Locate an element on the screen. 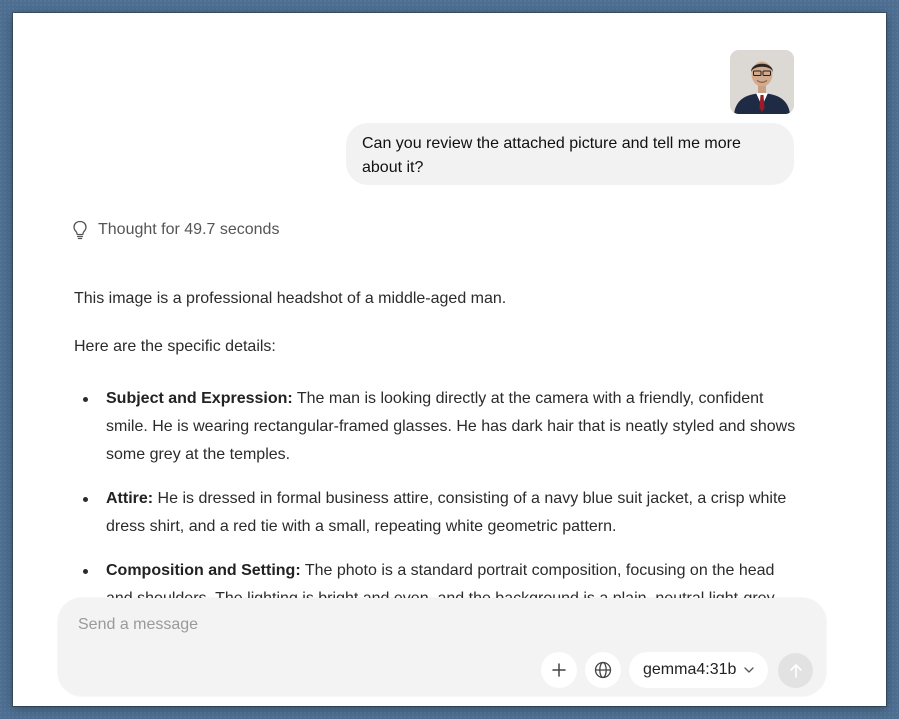  model-name: gemma4:31b is located at coordinates (690, 669).